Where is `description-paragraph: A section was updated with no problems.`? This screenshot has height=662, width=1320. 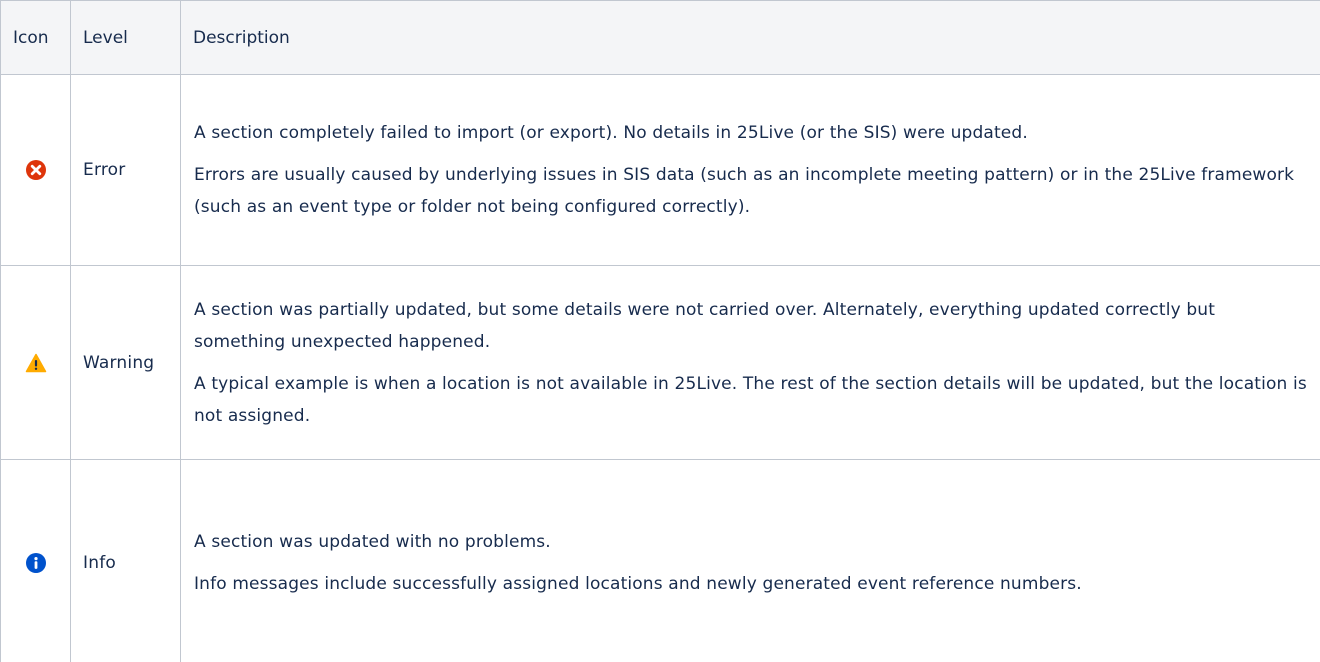
description-paragraph: A section was updated with no problems. is located at coordinates (372, 542).